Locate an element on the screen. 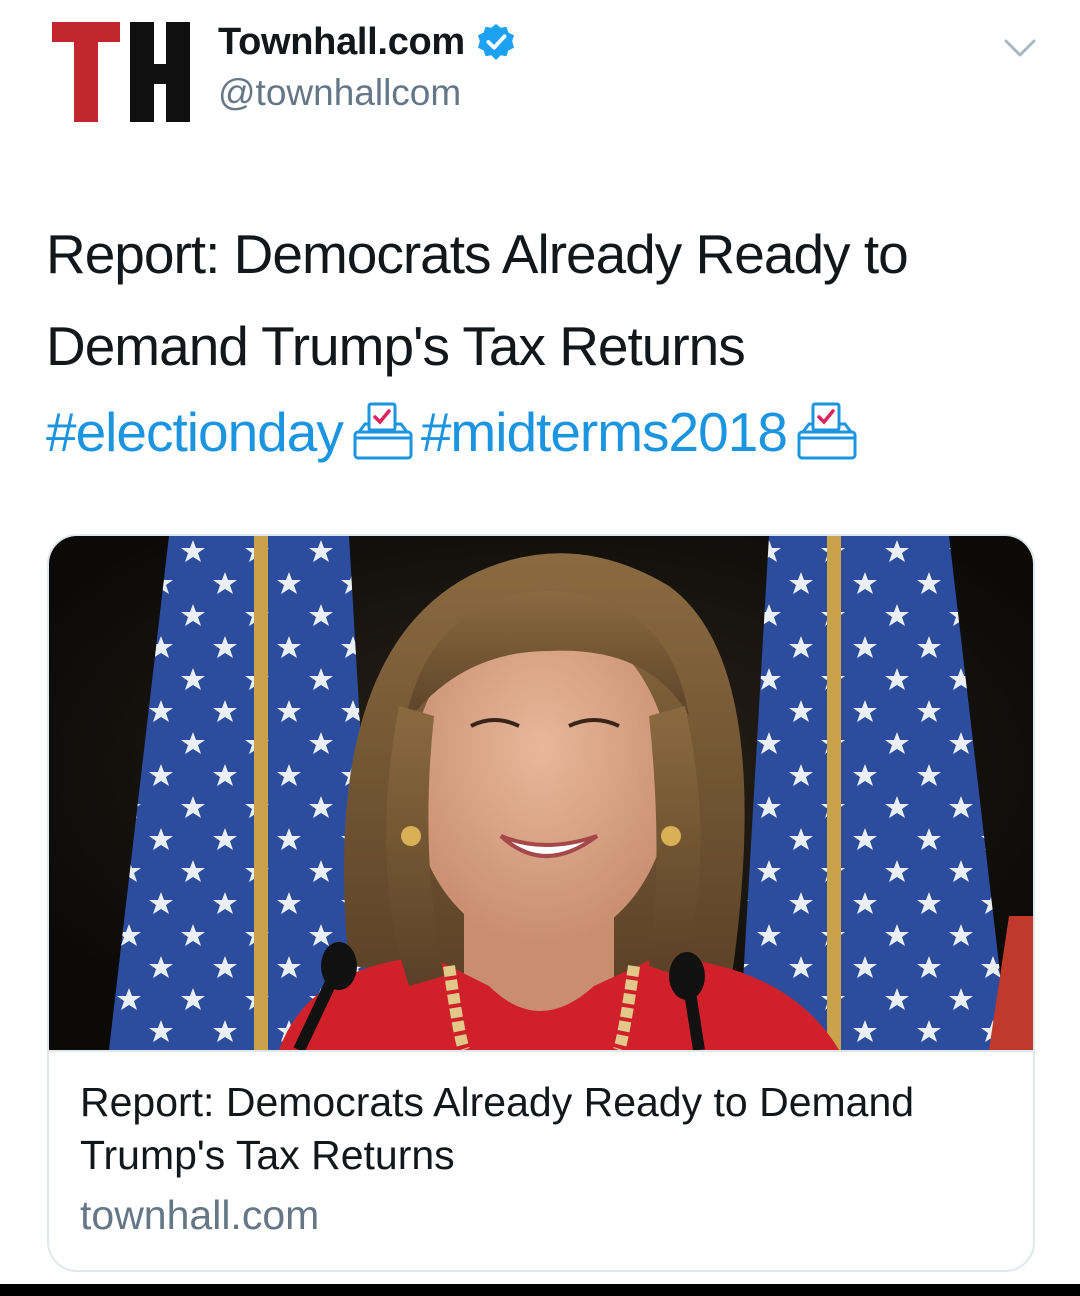  account-handle: @townhallcom is located at coordinates (366, 93).